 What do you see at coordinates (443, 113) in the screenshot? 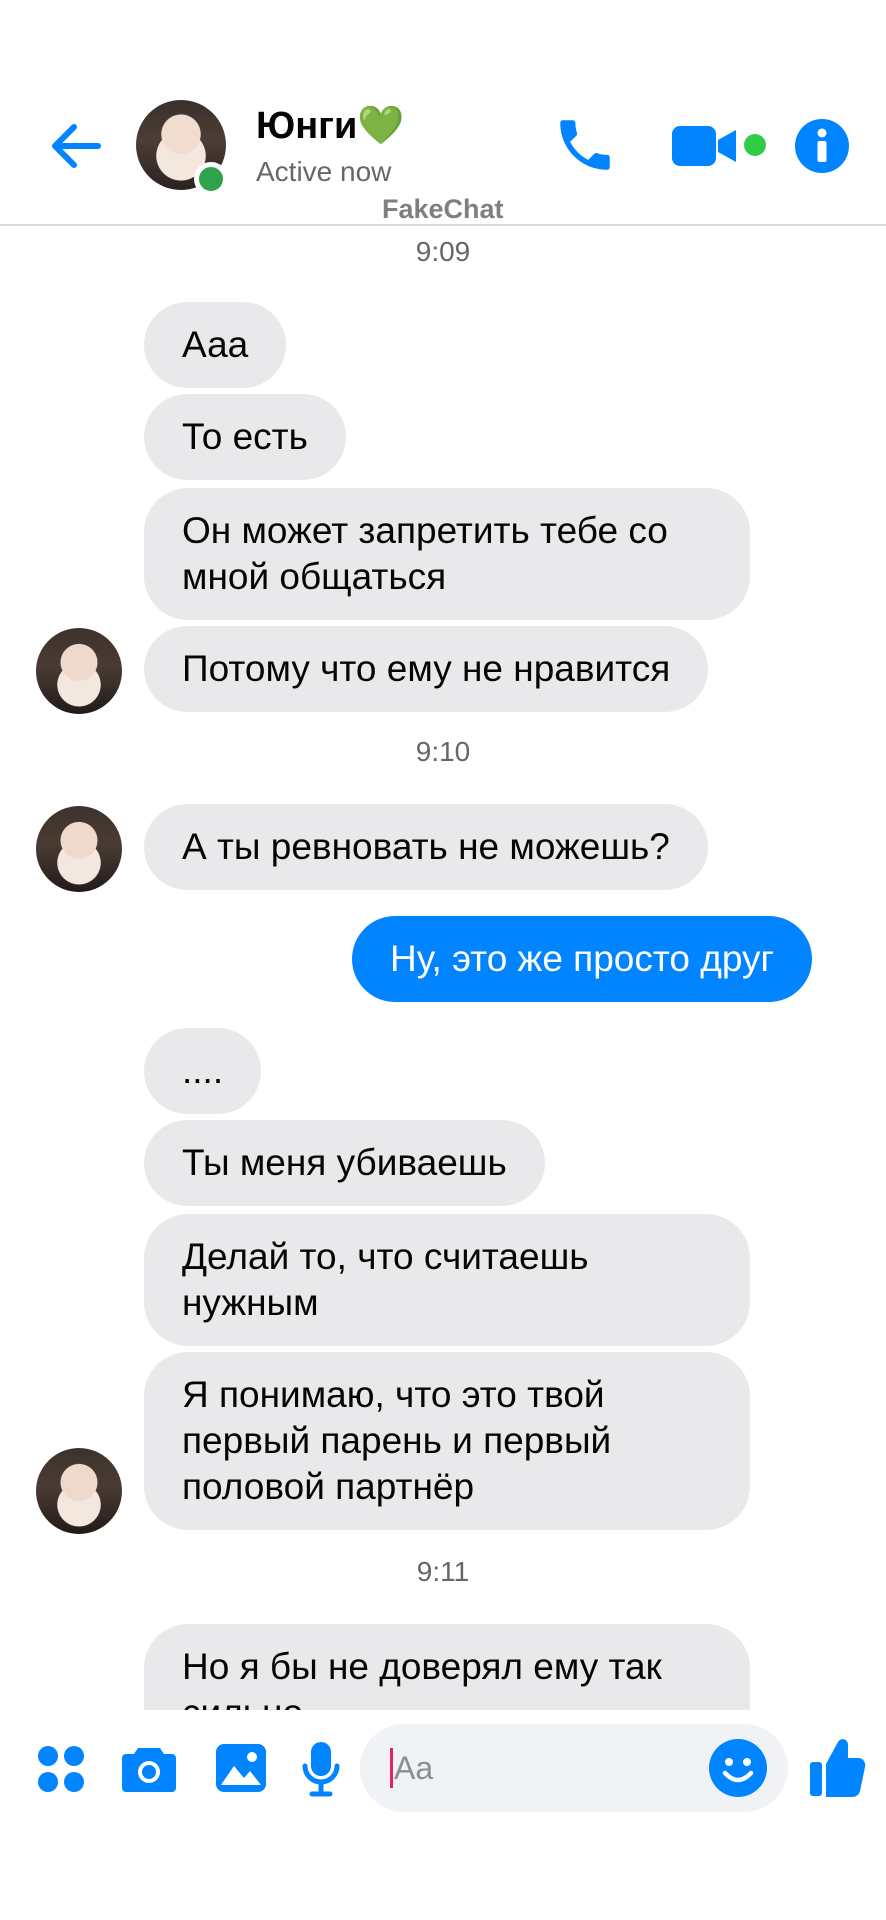
I see `chat-header: Юнги💚 Active now FakeChat` at bounding box center [443, 113].